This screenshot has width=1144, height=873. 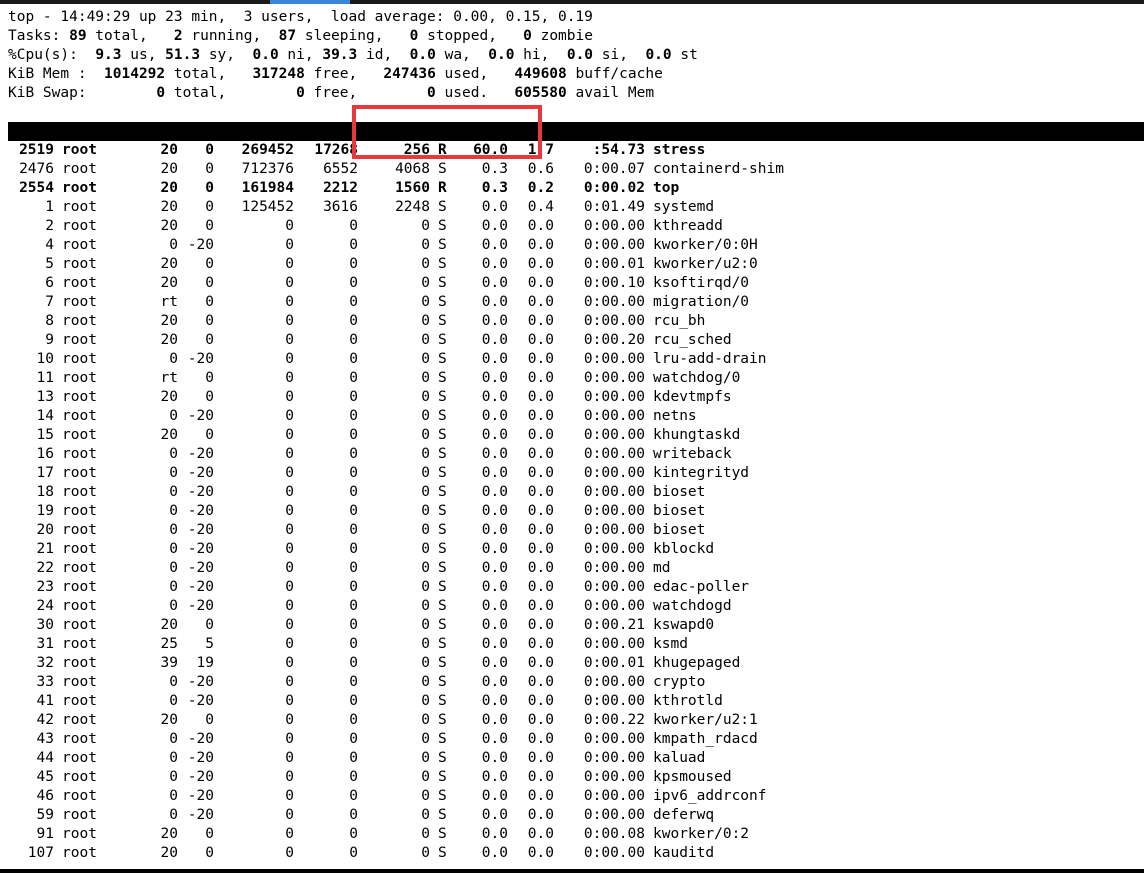 What do you see at coordinates (576, 663) in the screenshot?
I see `process-row: 32 root 39 19 0 0 0 S 0.0 0.0 0:00.01 khugepaged` at bounding box center [576, 663].